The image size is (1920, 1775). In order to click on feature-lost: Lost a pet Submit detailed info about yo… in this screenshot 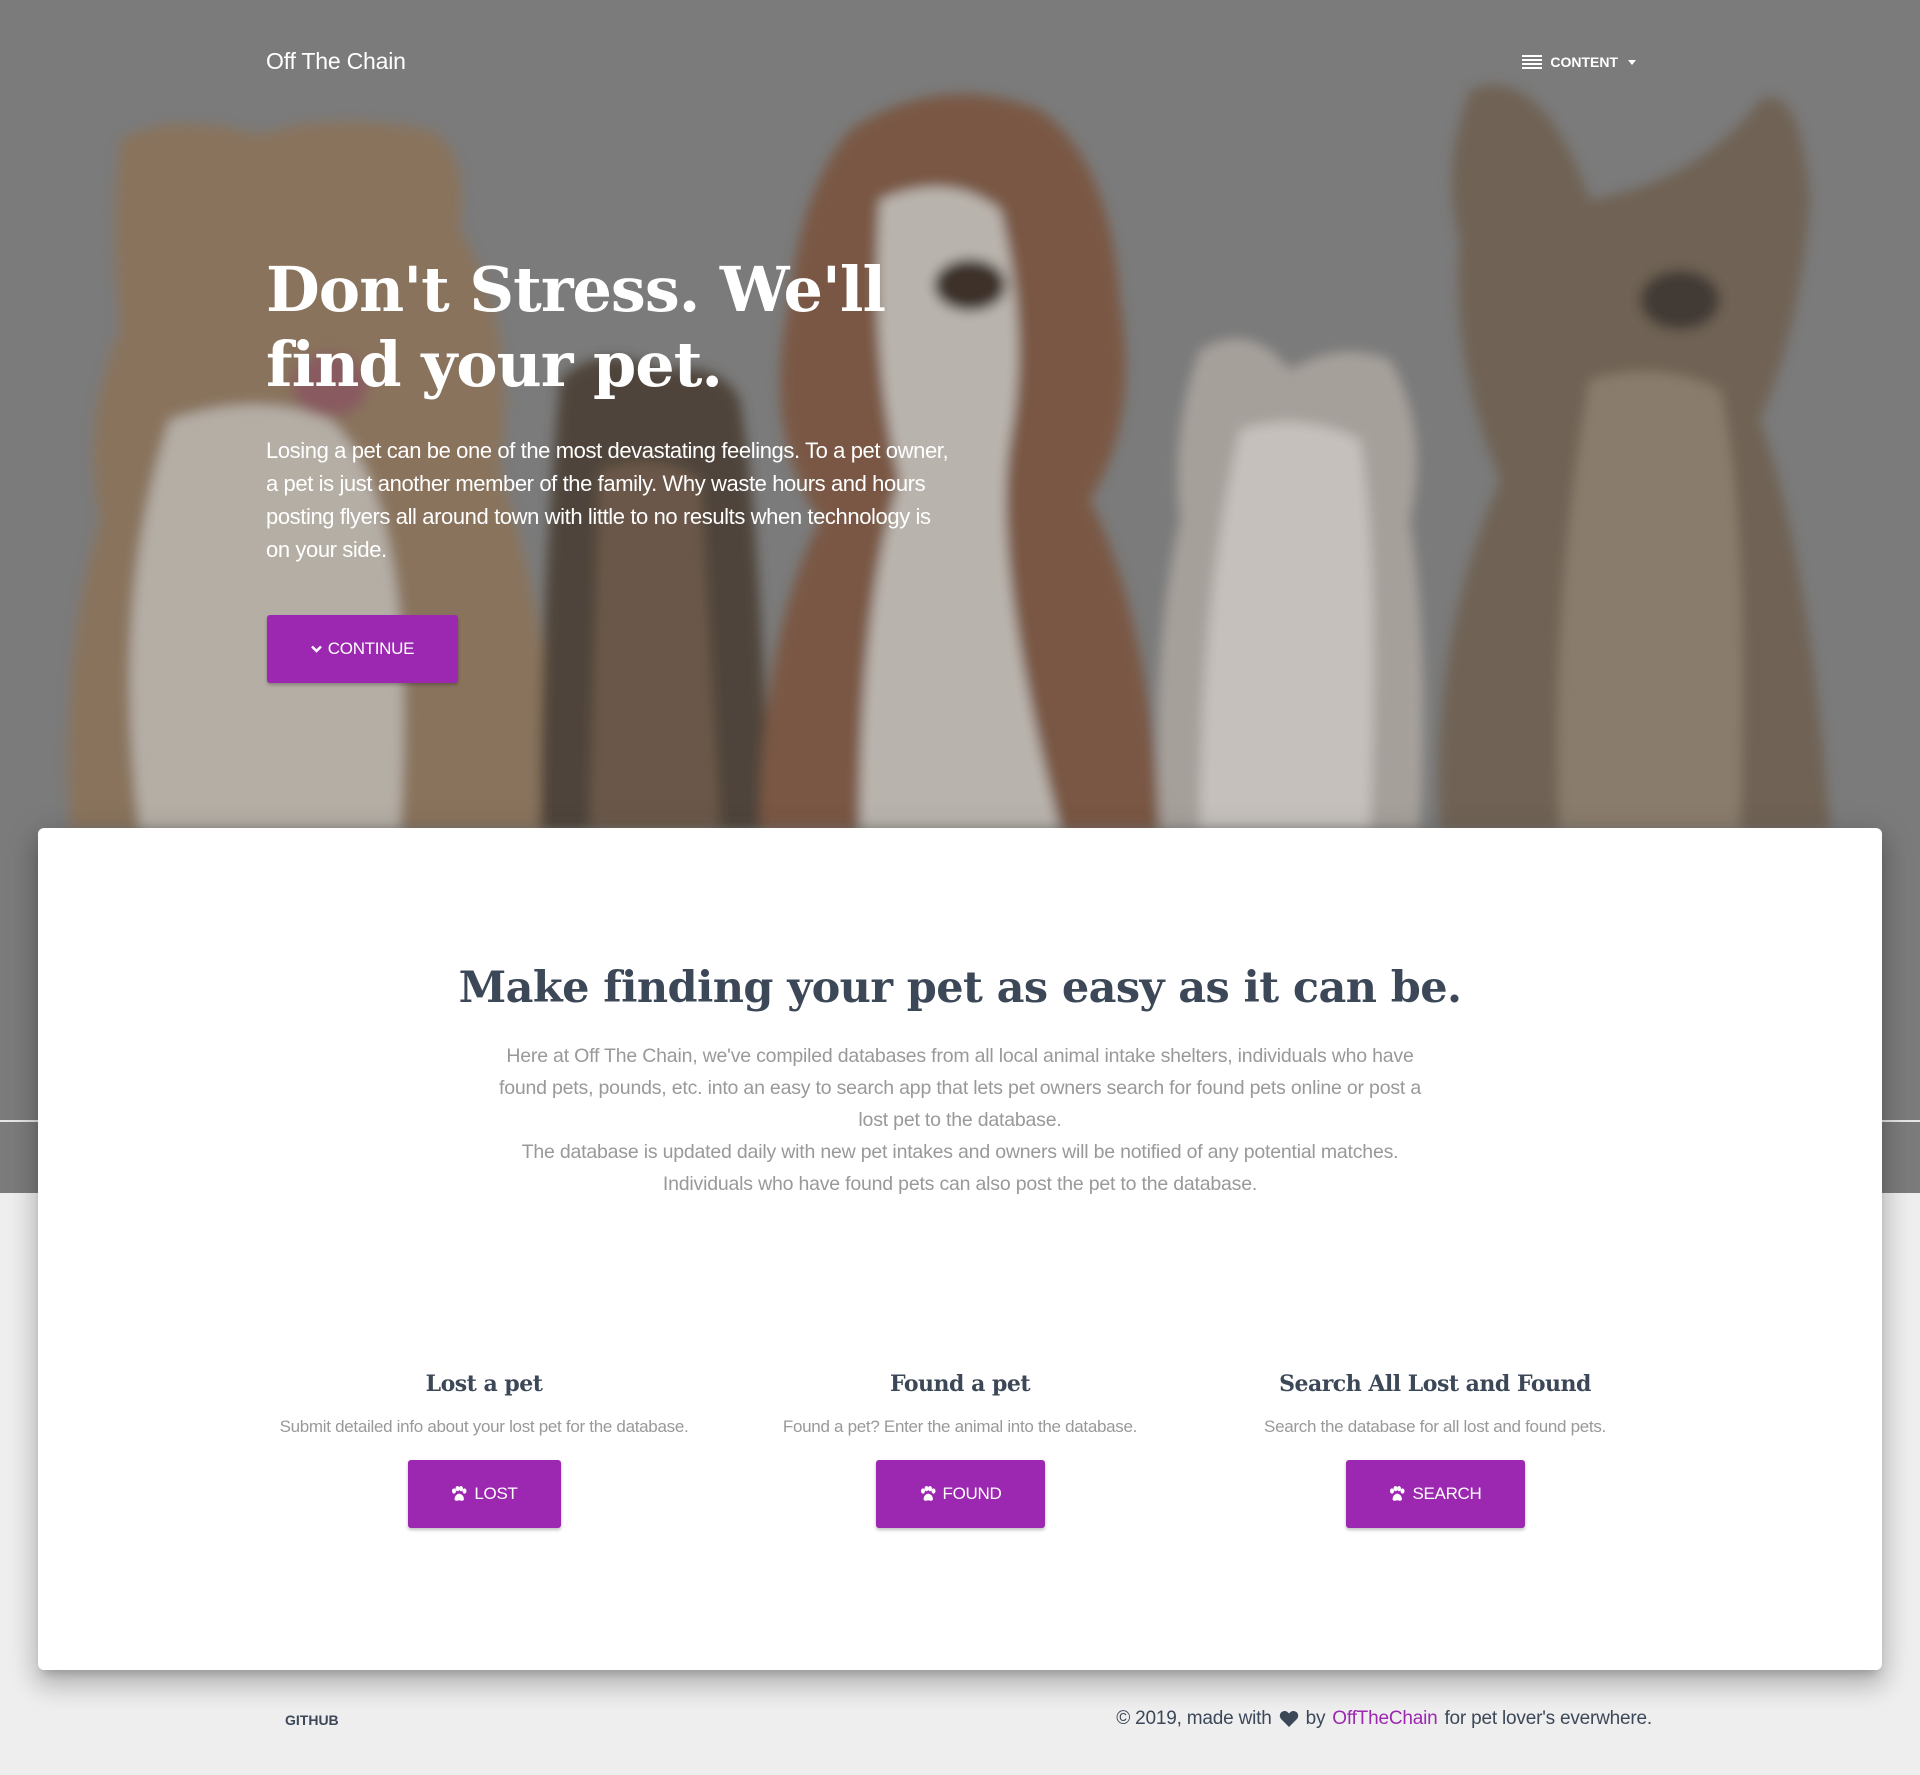, I will do `click(484, 1448)`.